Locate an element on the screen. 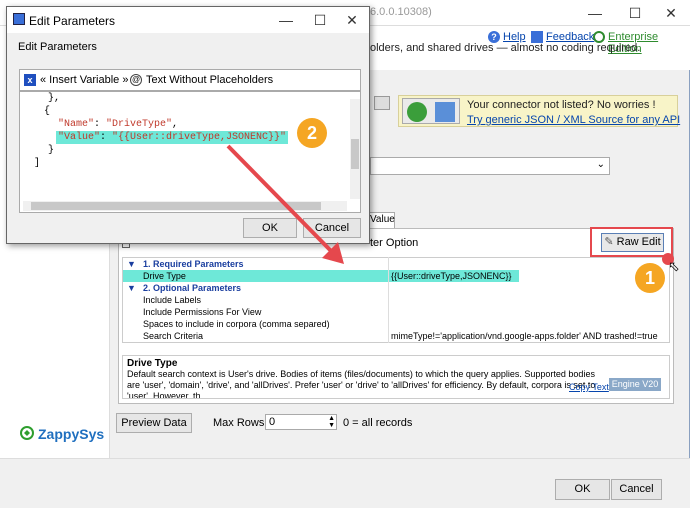 Image resolution: width=690 pixels, height=508 pixels. cursor-icon: ⬁ is located at coordinates (674, 266).